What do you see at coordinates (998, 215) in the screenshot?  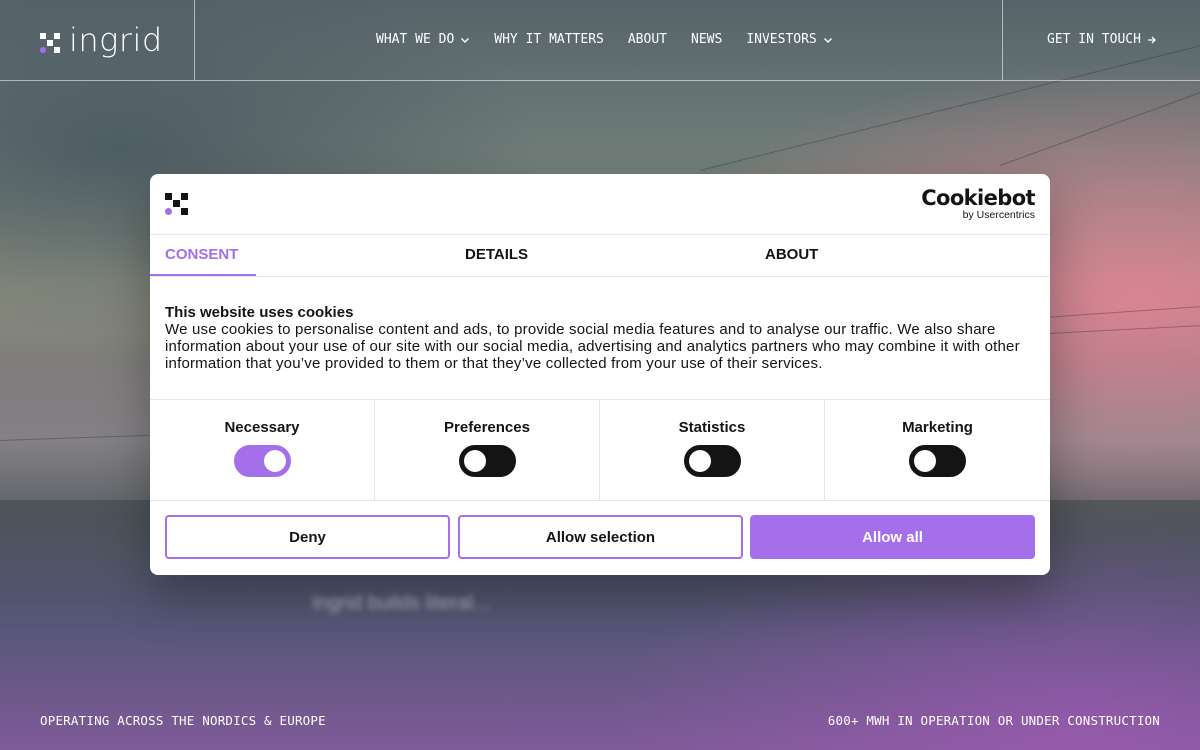 I see `brand-sub: by Usercentrics` at bounding box center [998, 215].